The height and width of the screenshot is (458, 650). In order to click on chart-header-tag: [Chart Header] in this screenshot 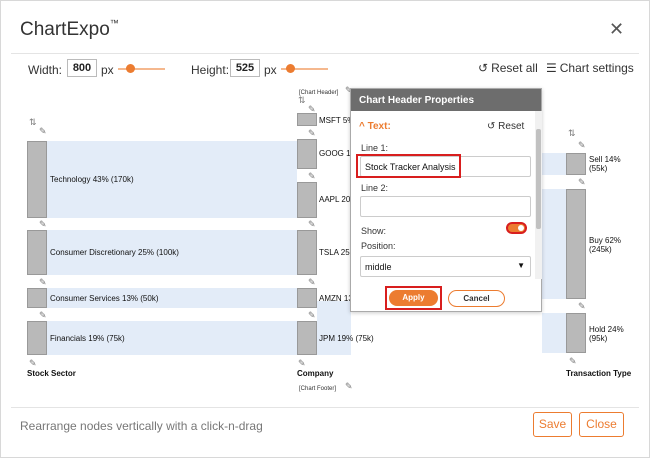, I will do `click(318, 93)`.